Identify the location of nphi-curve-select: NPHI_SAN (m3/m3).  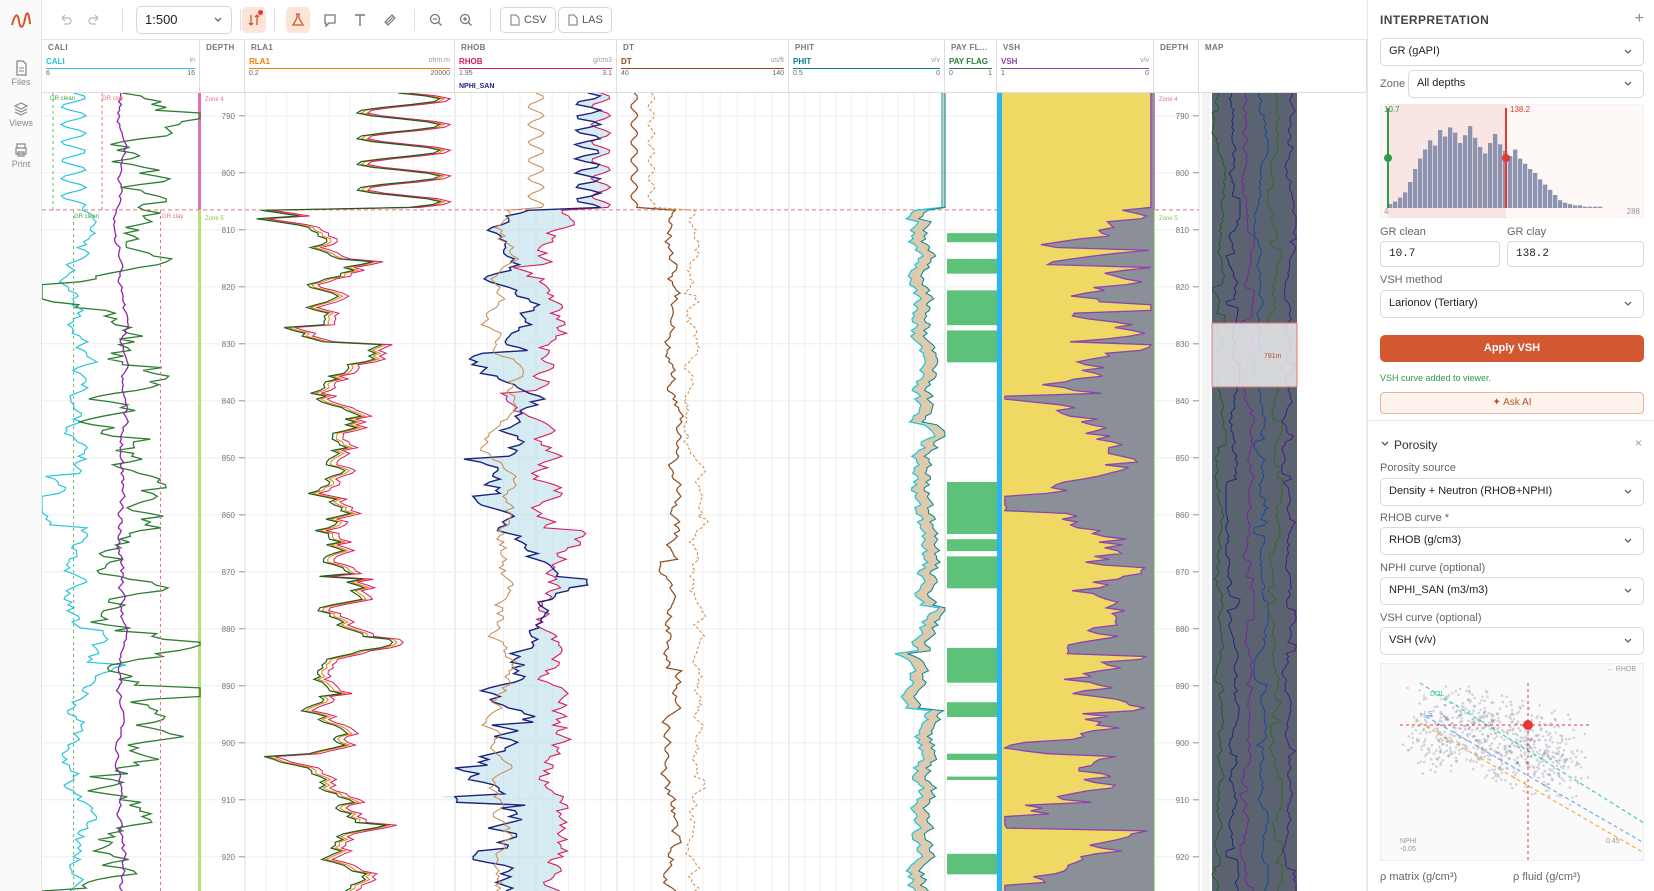
(1512, 591).